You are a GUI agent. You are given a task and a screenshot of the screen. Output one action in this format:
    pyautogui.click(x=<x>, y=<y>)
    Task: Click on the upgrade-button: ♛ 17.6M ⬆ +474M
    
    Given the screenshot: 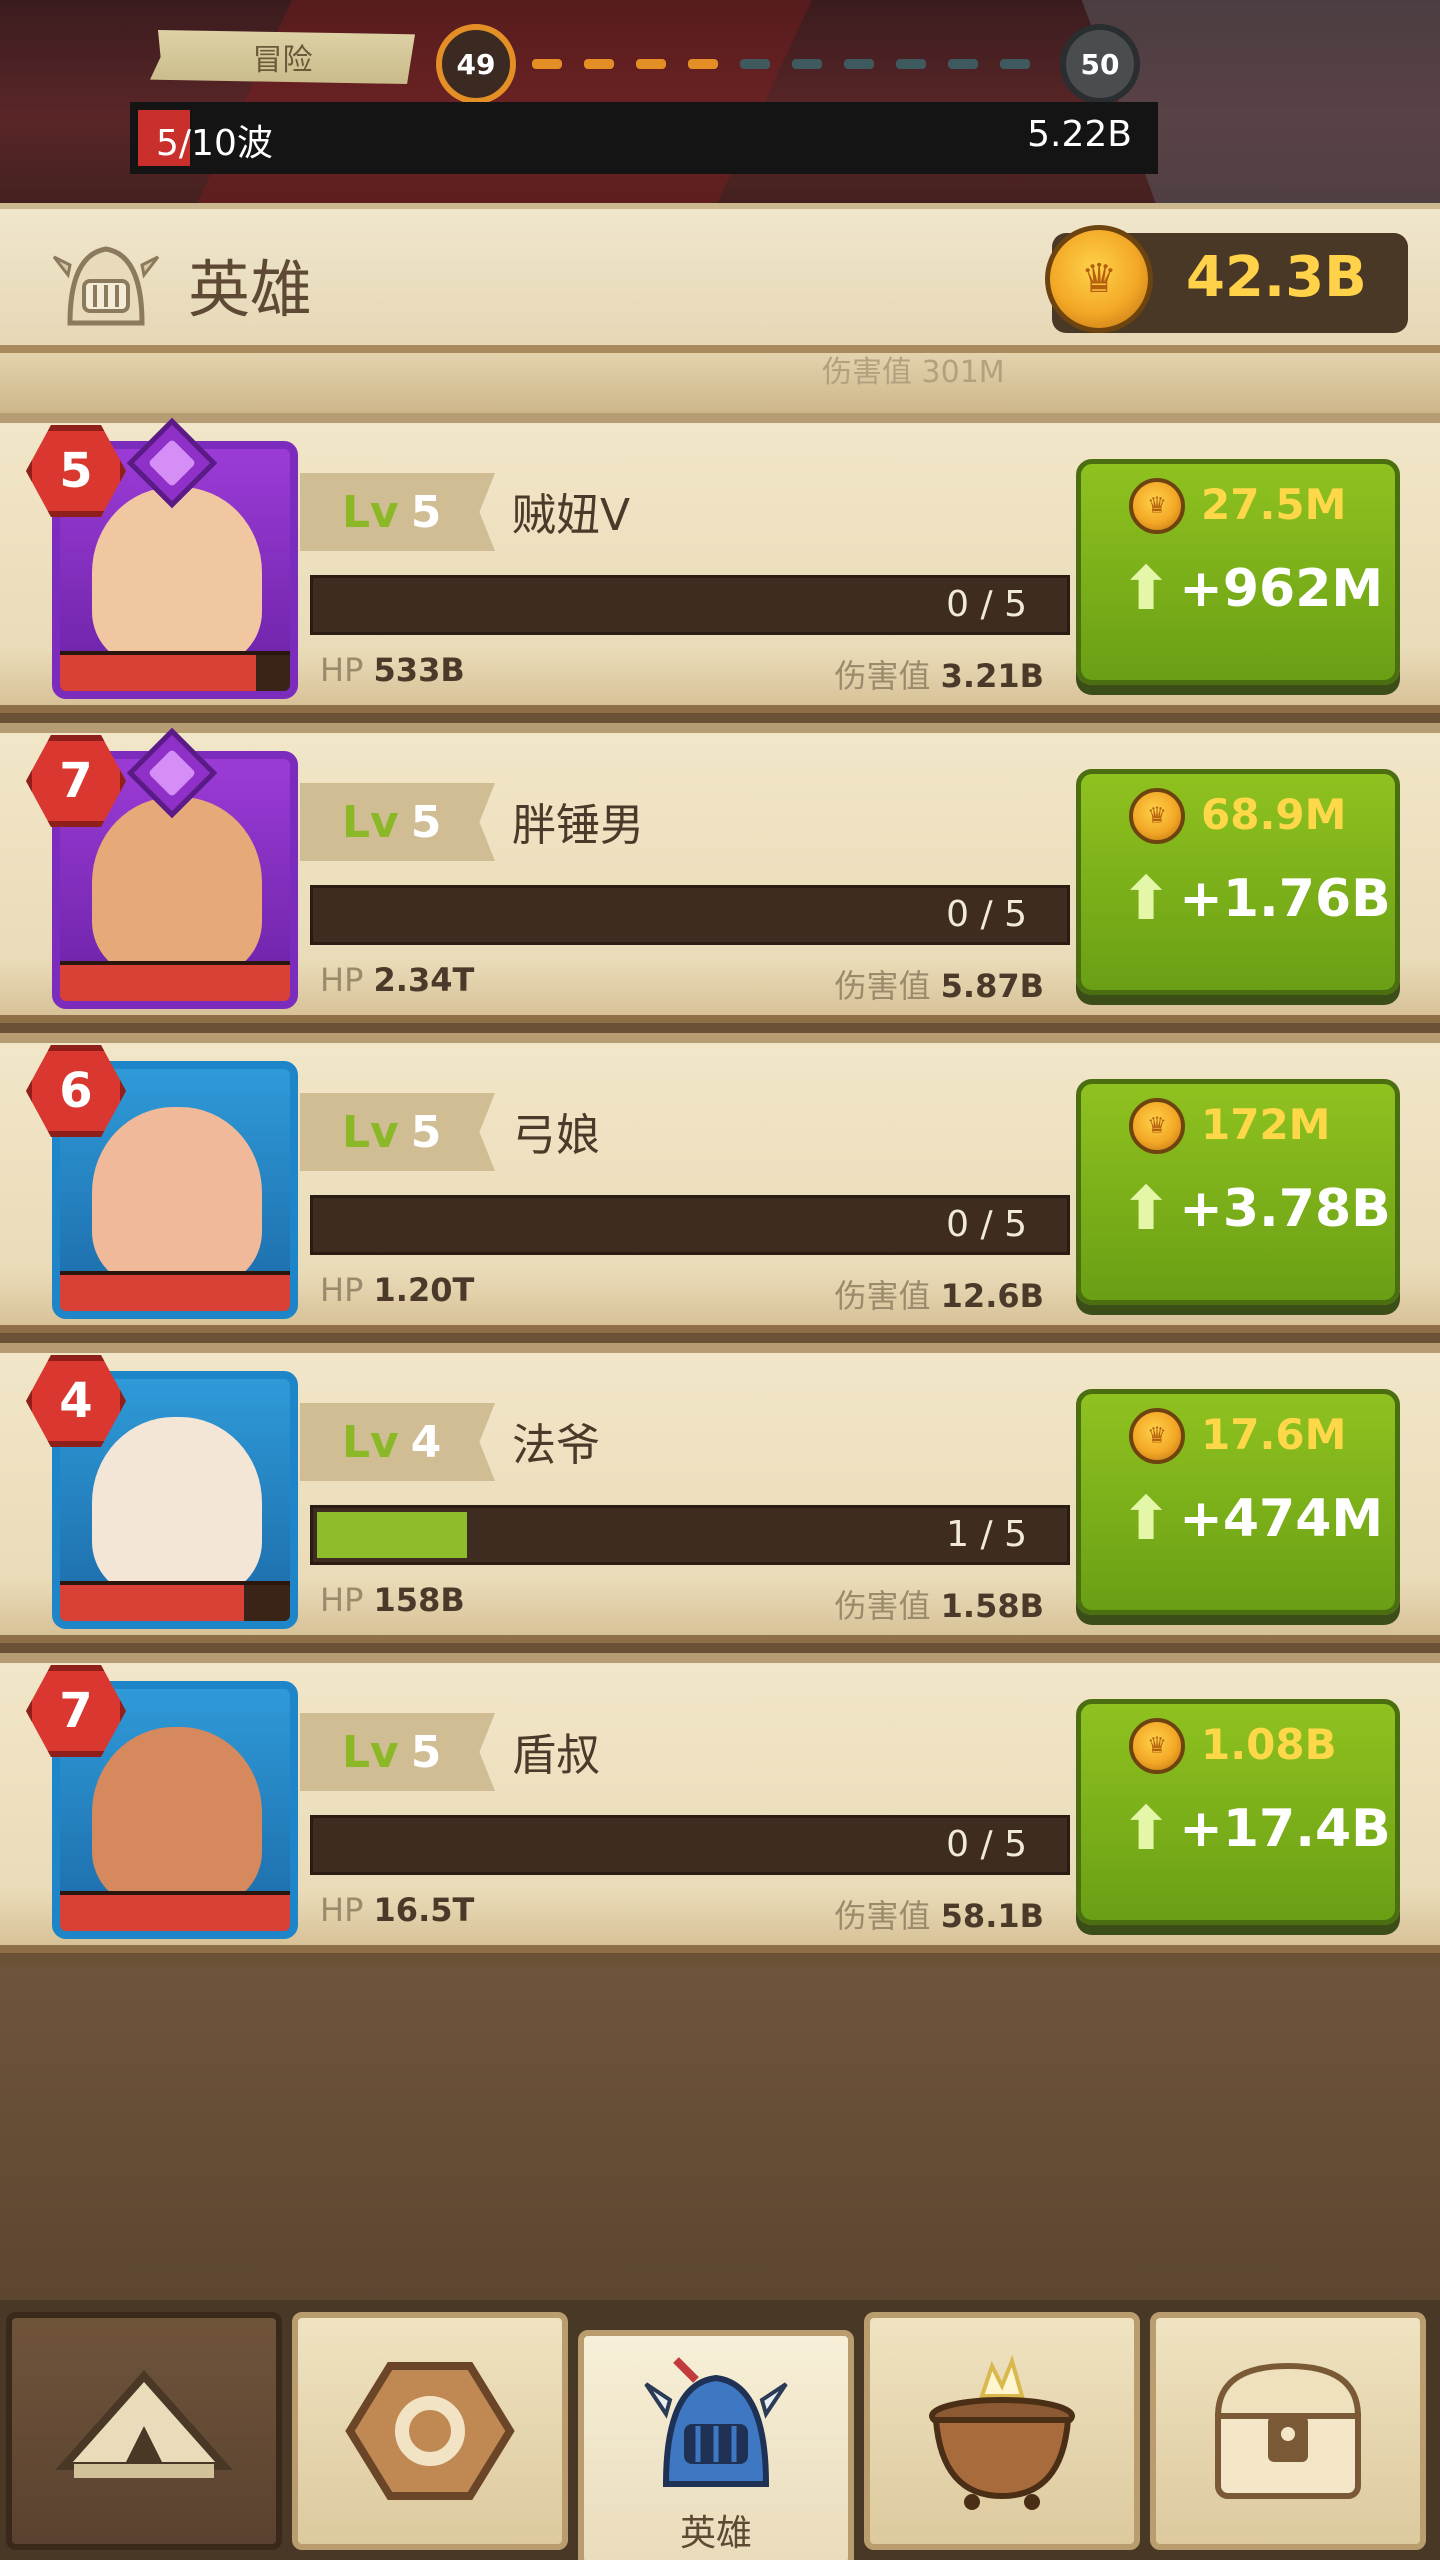 What is the action you would take?
    pyautogui.click(x=1238, y=1502)
    